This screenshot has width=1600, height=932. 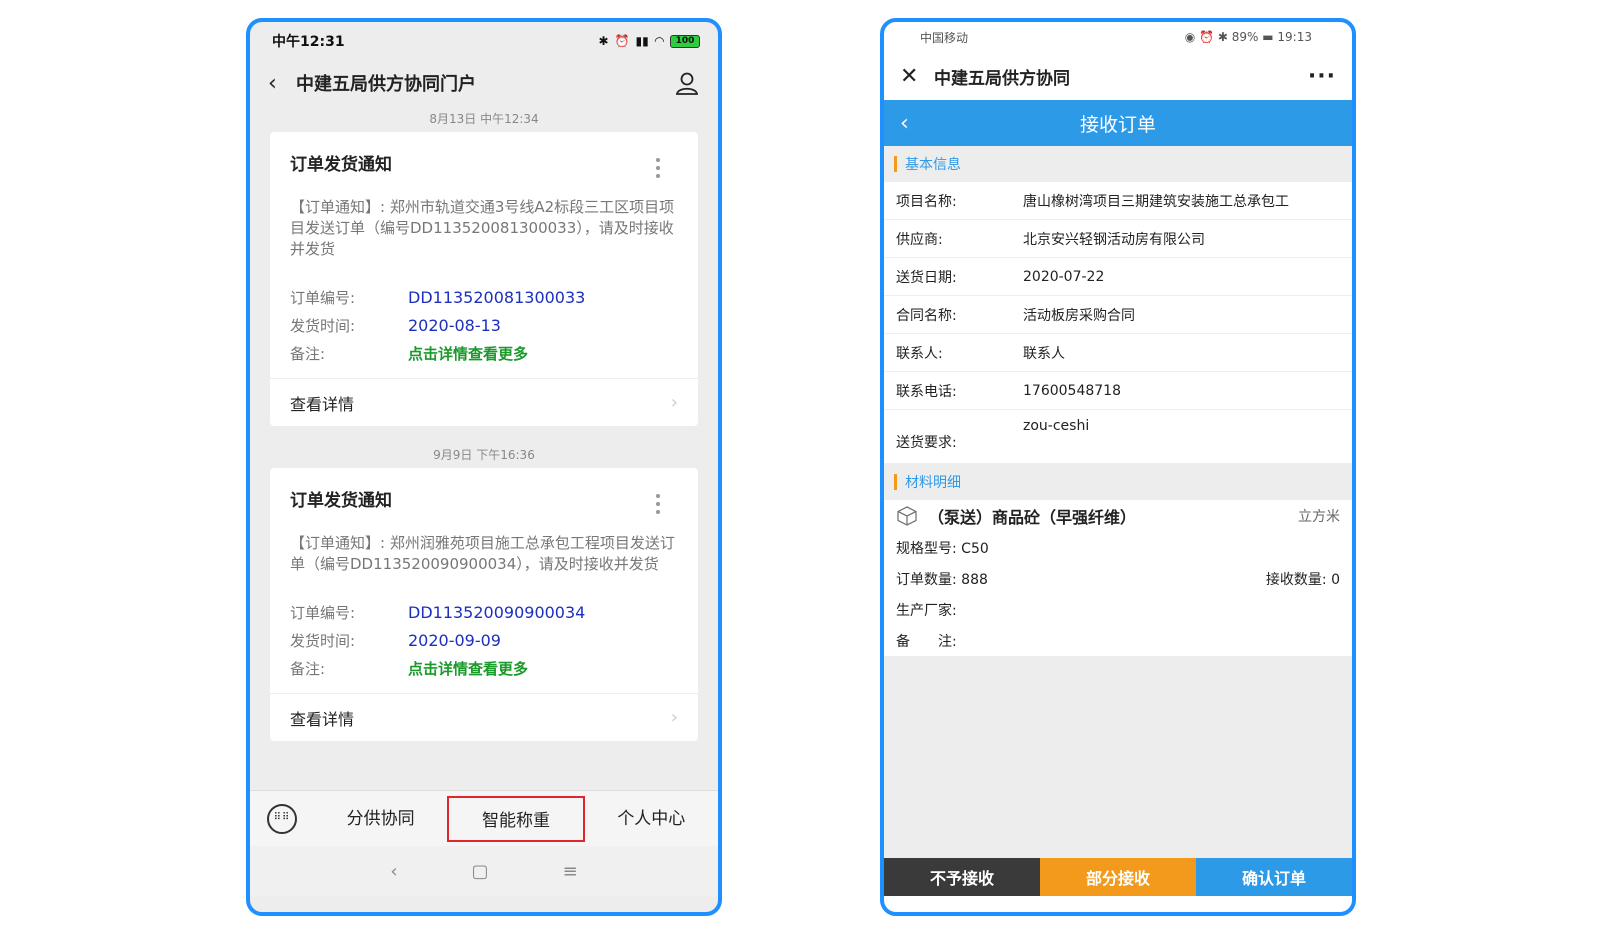 I want to click on info-value: 唐山橡树湾项目三期建筑安装施工总承包工, so click(x=1156, y=201).